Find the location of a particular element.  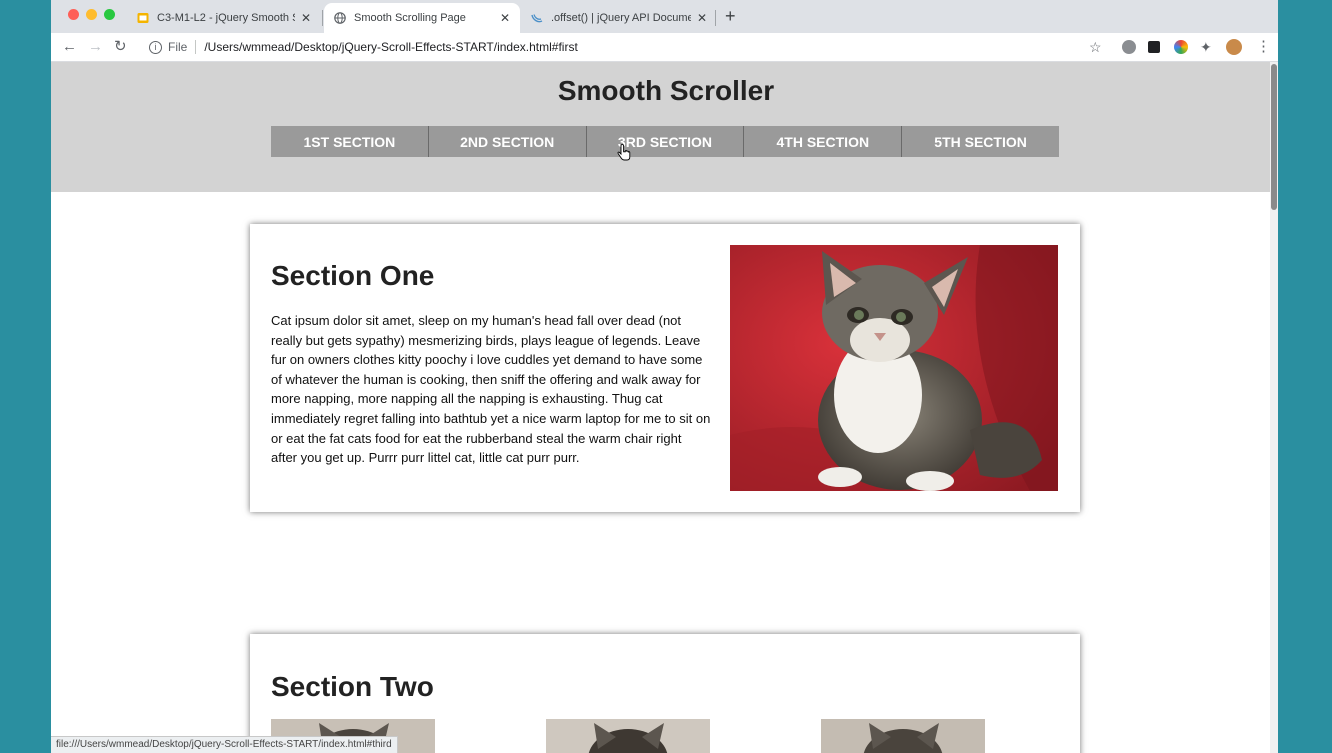

close-window-button is located at coordinates (73, 14).